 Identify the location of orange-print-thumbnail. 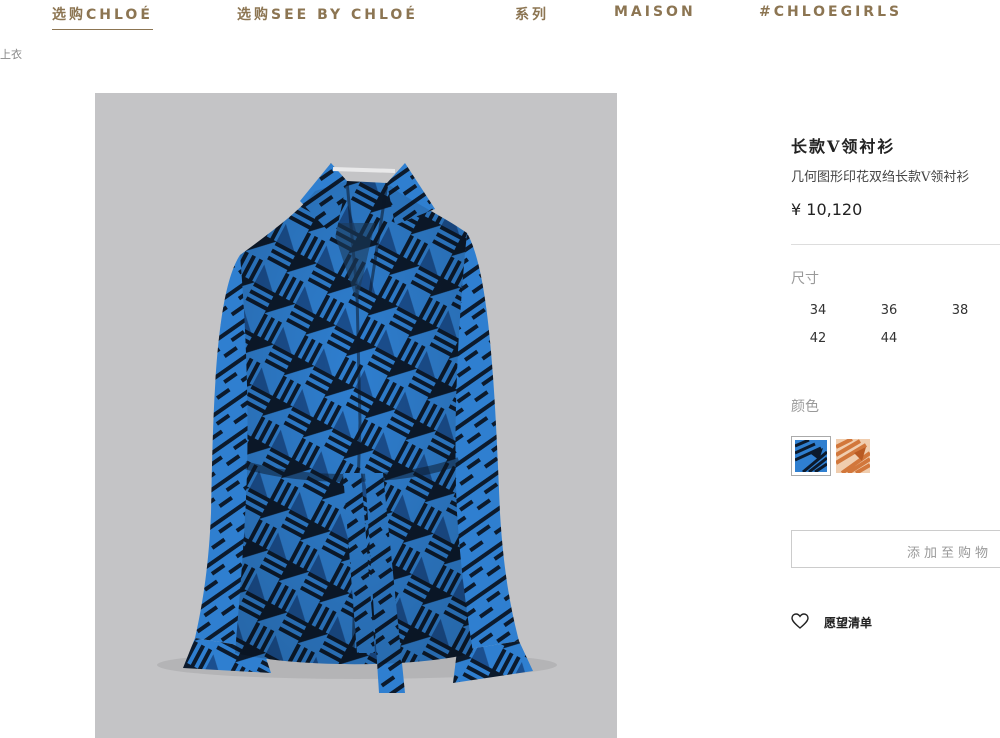
(853, 456).